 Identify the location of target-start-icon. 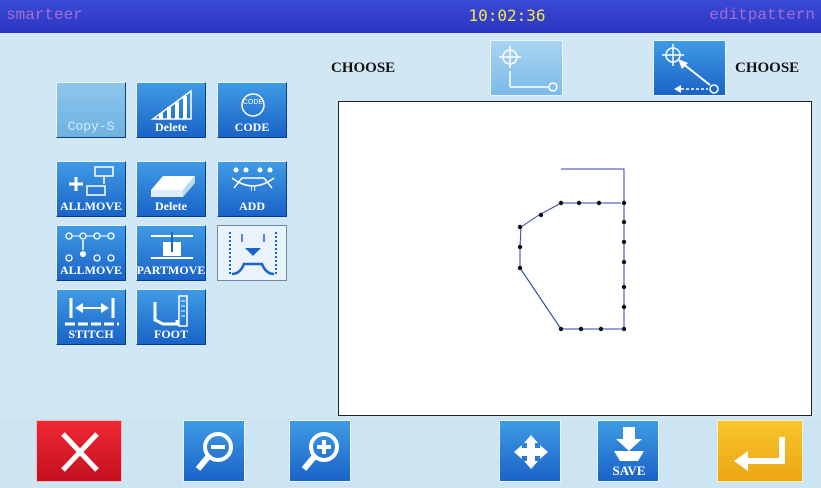
(528, 69).